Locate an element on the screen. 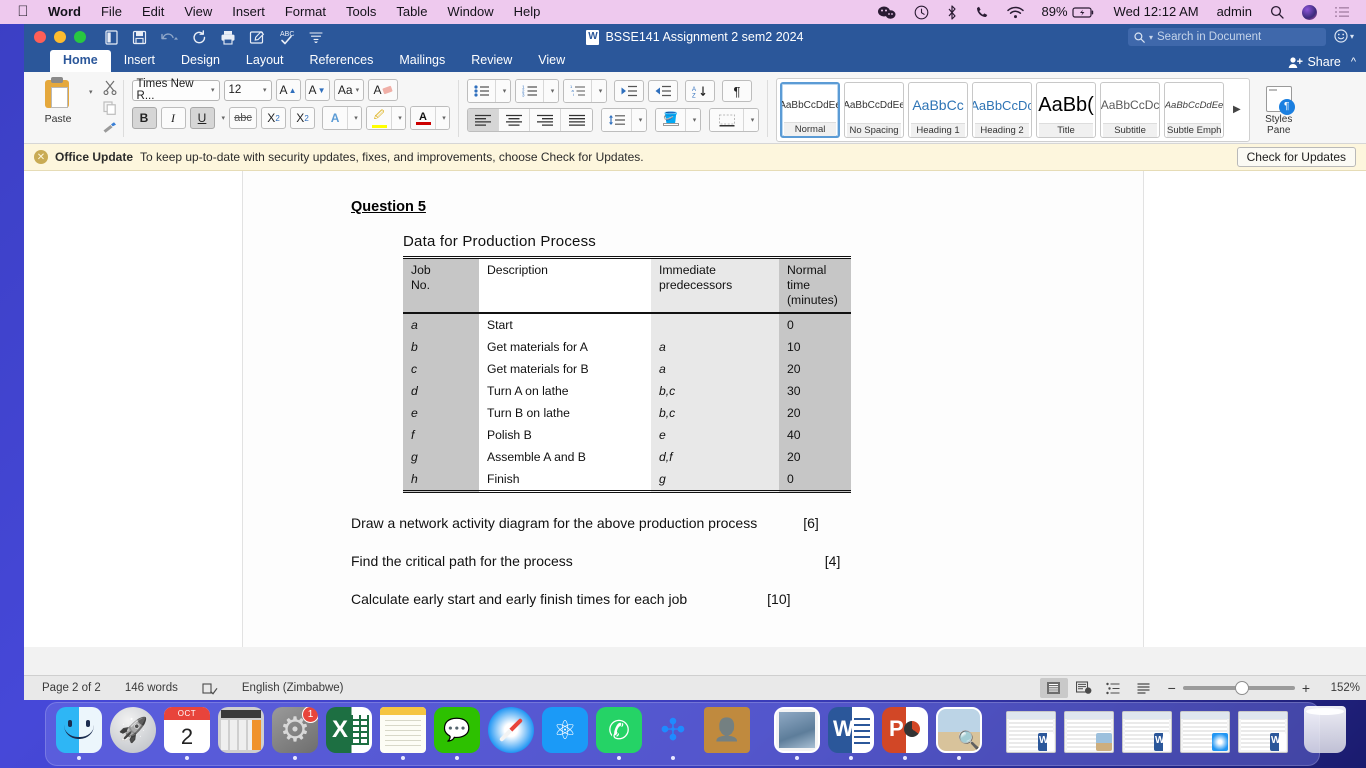 Image resolution: width=1366 pixels, height=768 pixels. strikethrough-button: abc is located at coordinates (243, 118).